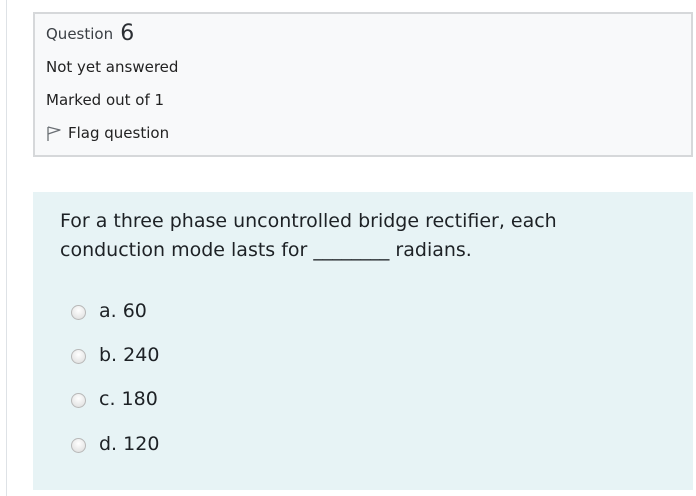  What do you see at coordinates (80, 34) in the screenshot?
I see `question-label: Question` at bounding box center [80, 34].